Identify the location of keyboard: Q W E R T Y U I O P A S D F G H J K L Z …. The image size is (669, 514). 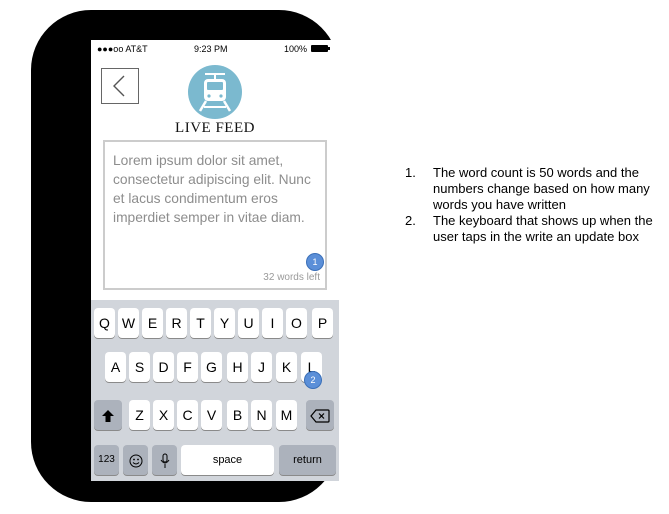
(215, 390).